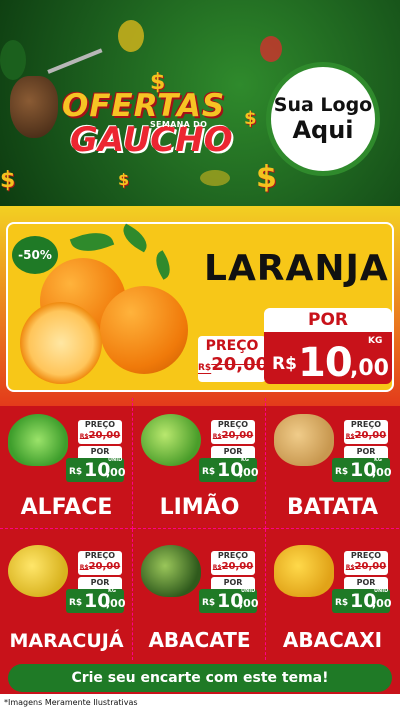 The width and height of the screenshot is (400, 711). Describe the element at coordinates (199, 507) in the screenshot. I see `product-name: LIMÃO` at that location.